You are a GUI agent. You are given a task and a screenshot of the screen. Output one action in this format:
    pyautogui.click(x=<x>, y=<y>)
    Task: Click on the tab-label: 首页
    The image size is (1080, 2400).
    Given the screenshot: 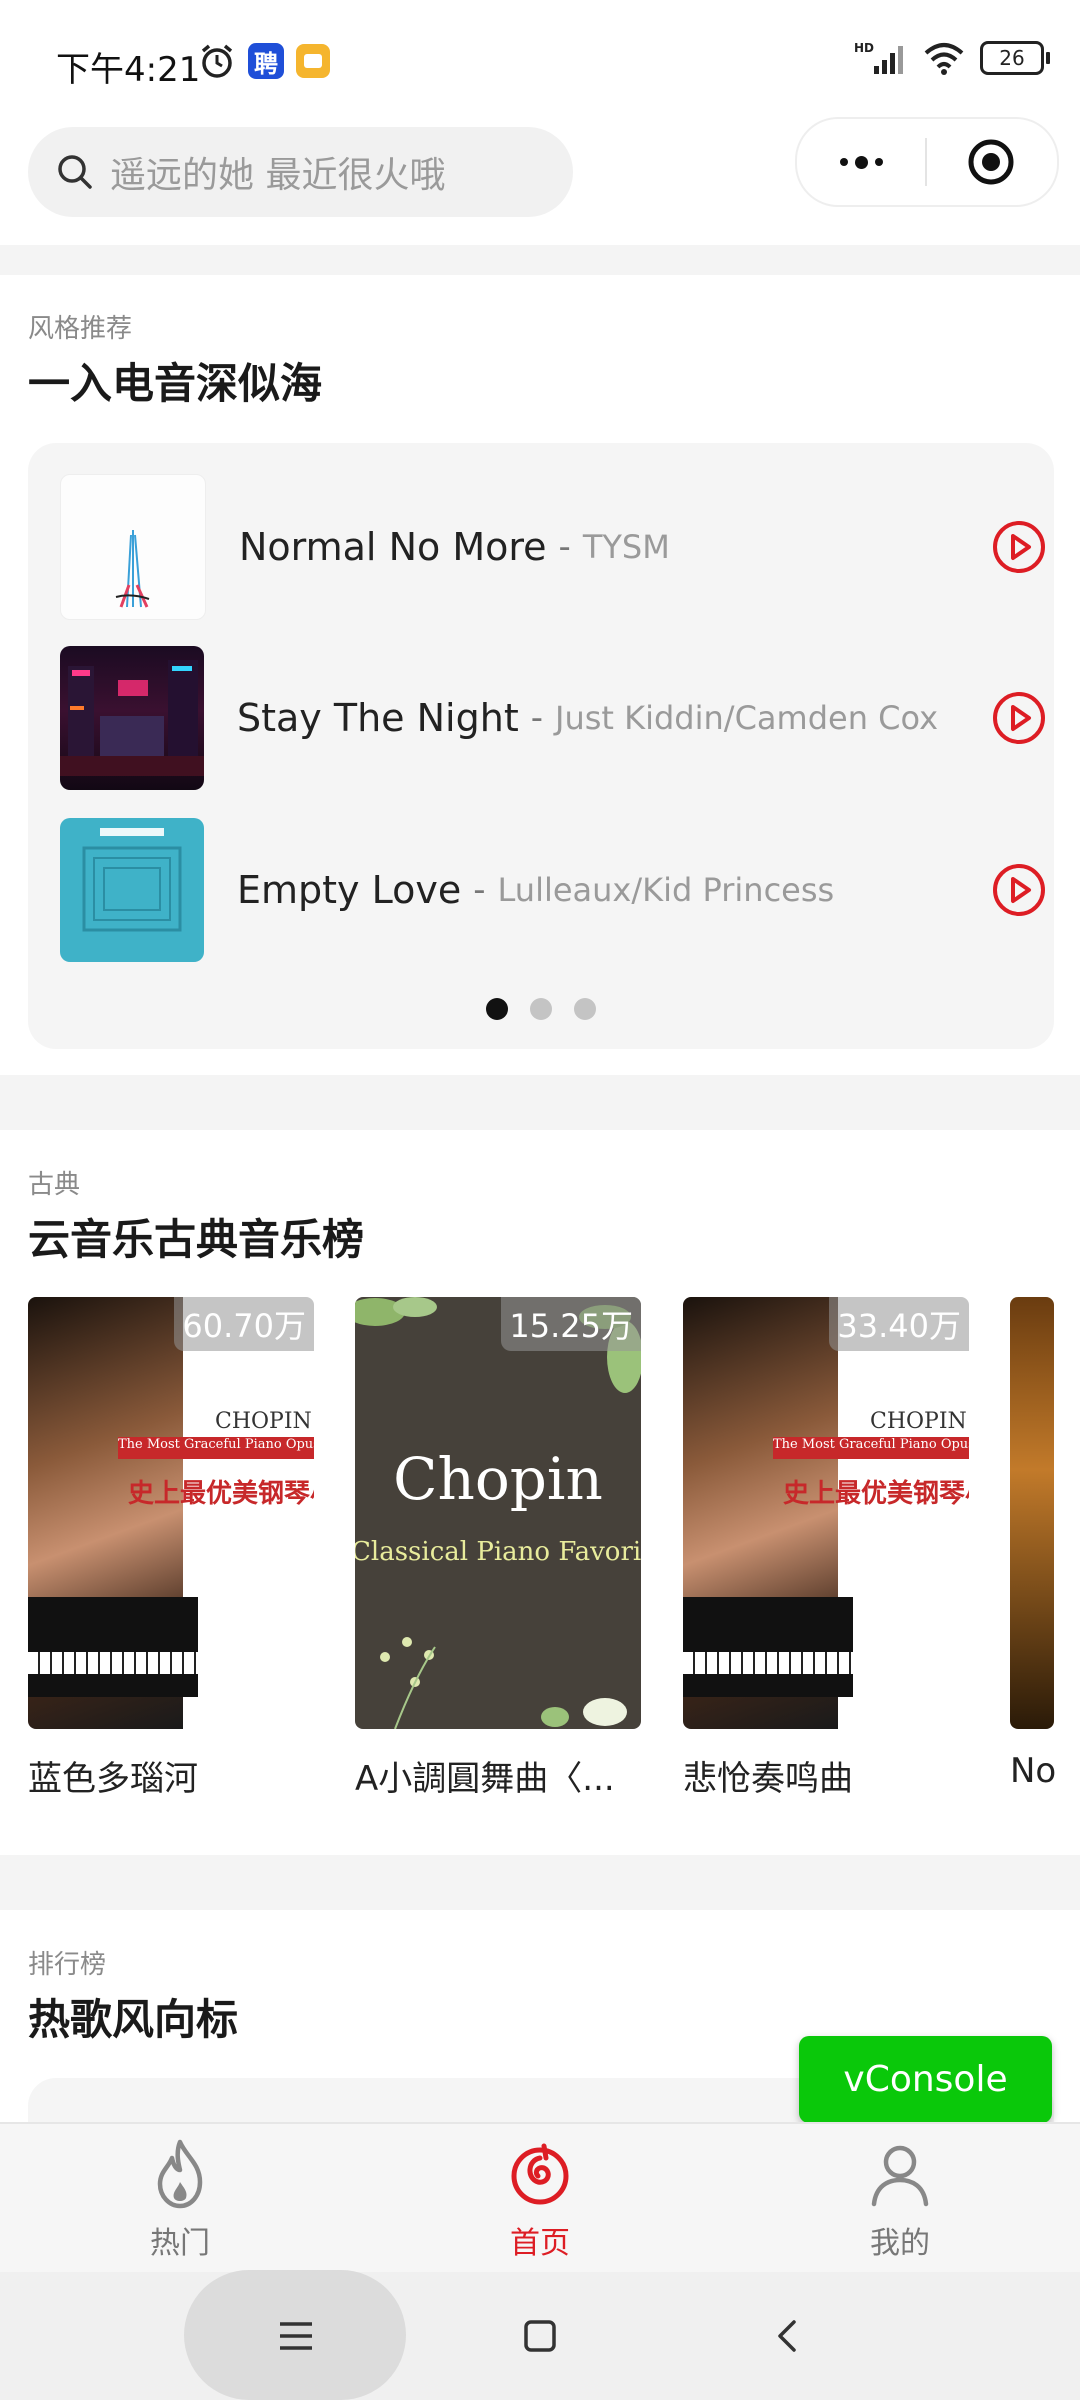 What is the action you would take?
    pyautogui.click(x=540, y=2243)
    